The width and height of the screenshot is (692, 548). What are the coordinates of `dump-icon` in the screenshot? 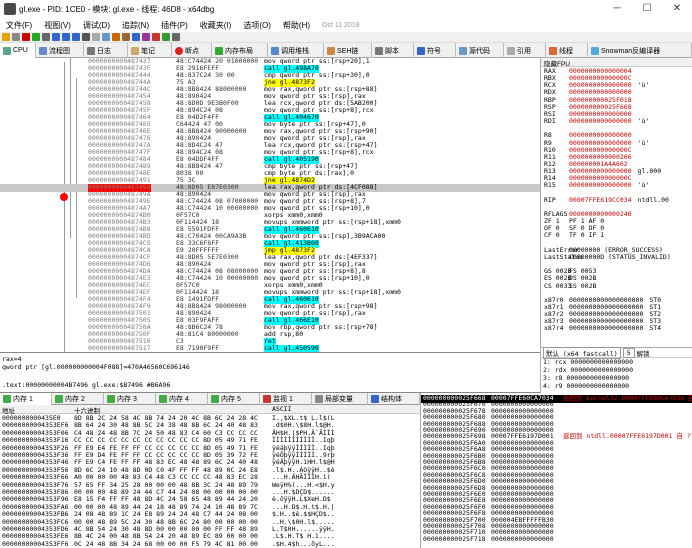 It's located at (215, 399).